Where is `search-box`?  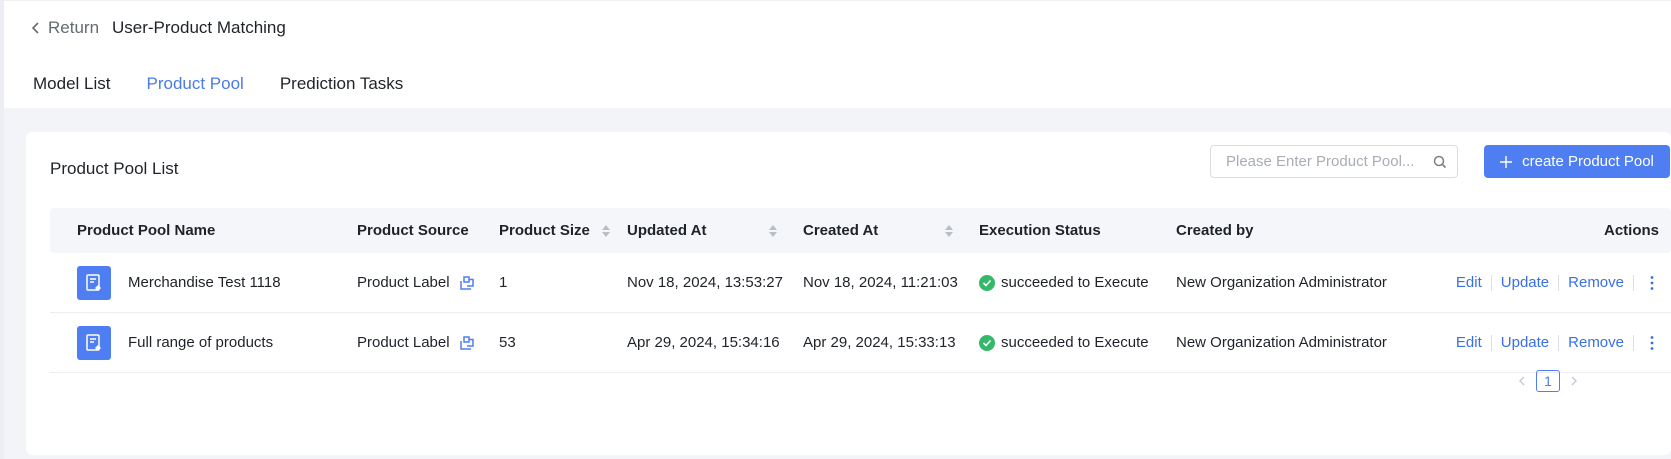 search-box is located at coordinates (1334, 161).